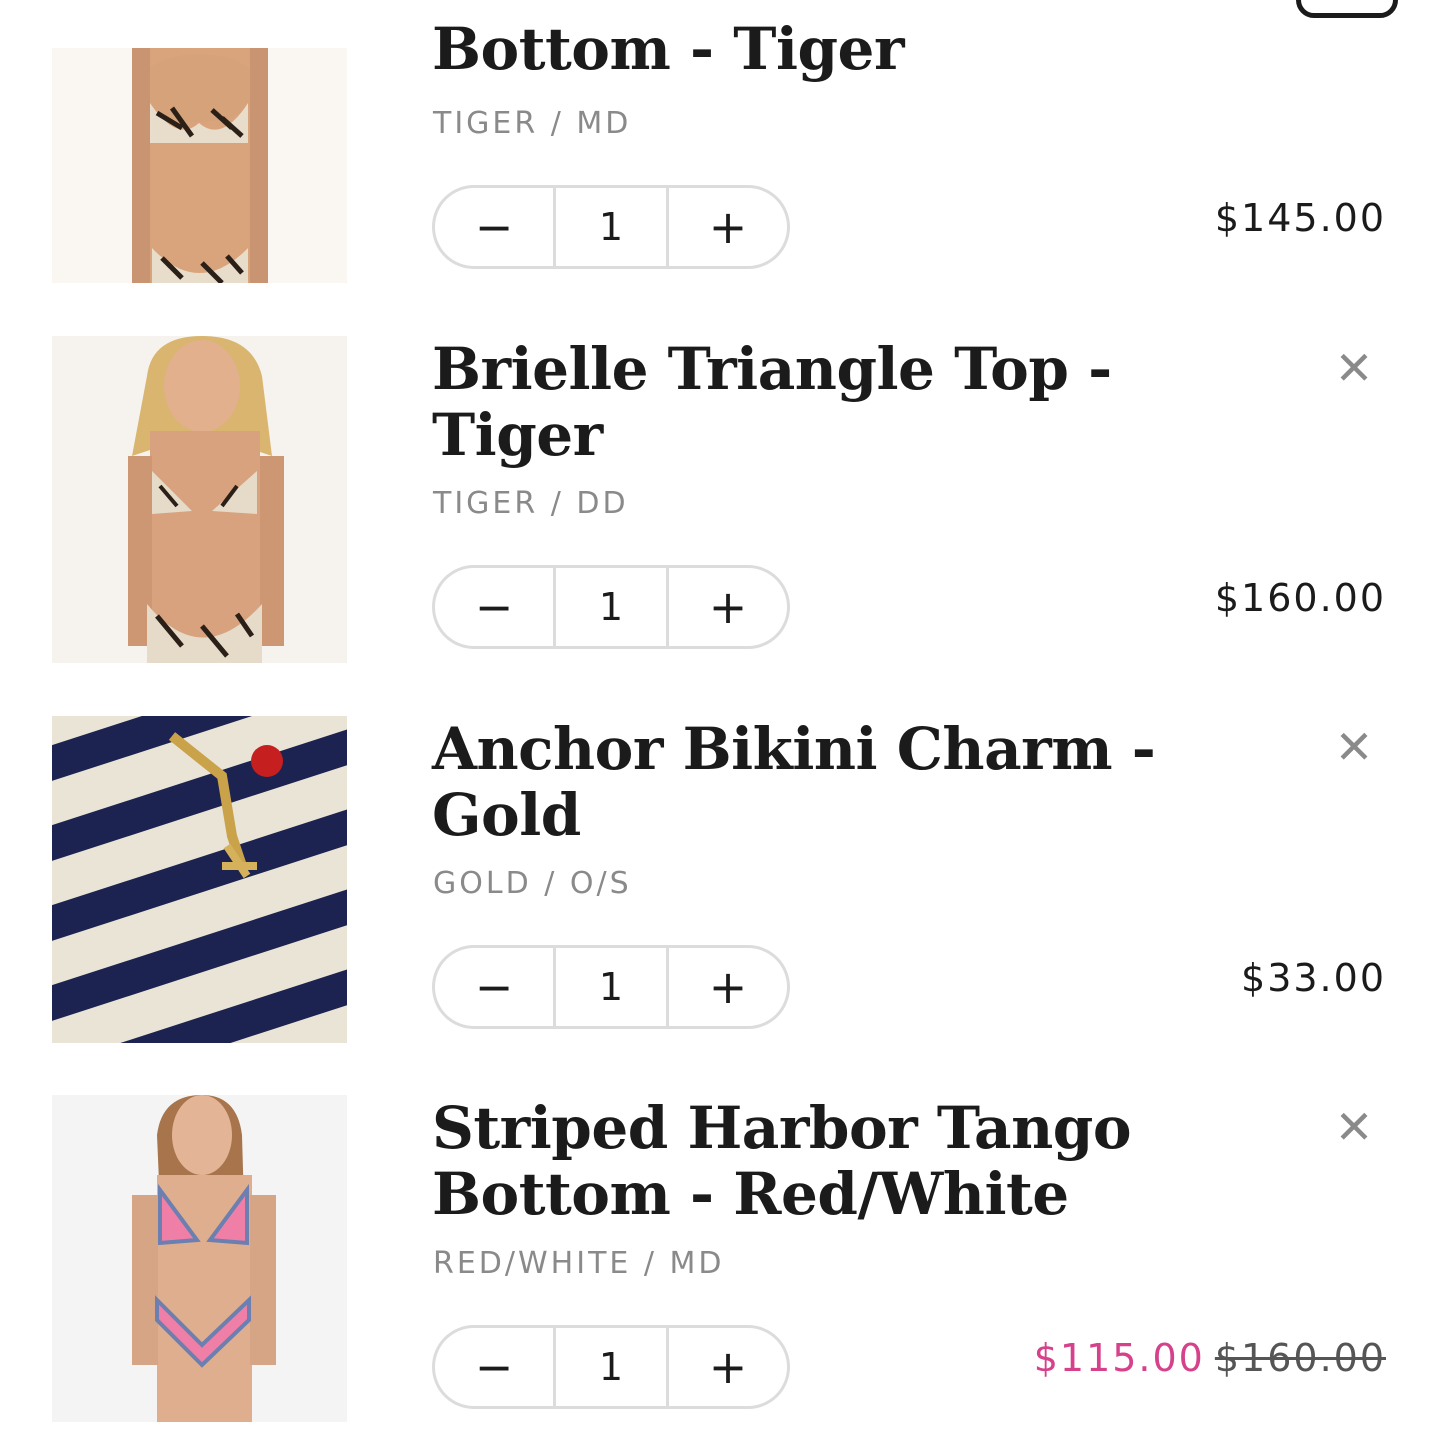 This screenshot has height=1440, width=1440. Describe the element at coordinates (1313, 978) in the screenshot. I see `item-price: $33.00` at that location.